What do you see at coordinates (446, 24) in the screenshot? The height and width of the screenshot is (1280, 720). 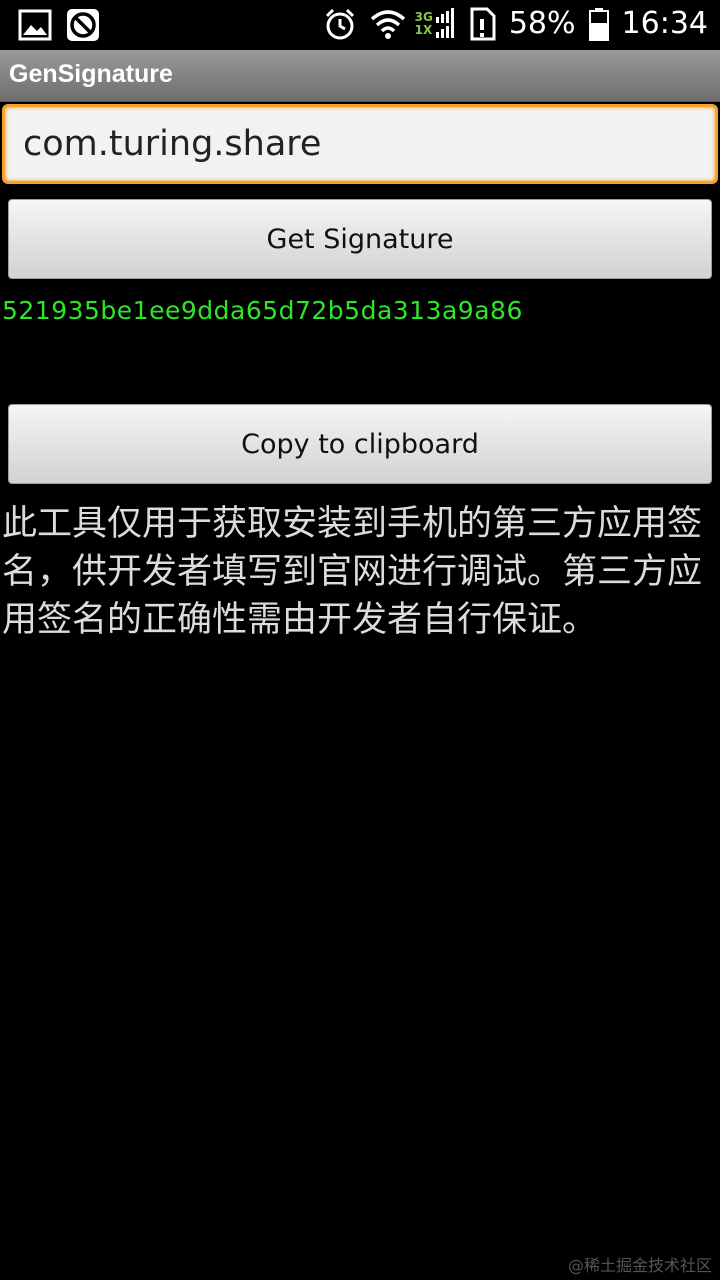 I see `signal-icon` at bounding box center [446, 24].